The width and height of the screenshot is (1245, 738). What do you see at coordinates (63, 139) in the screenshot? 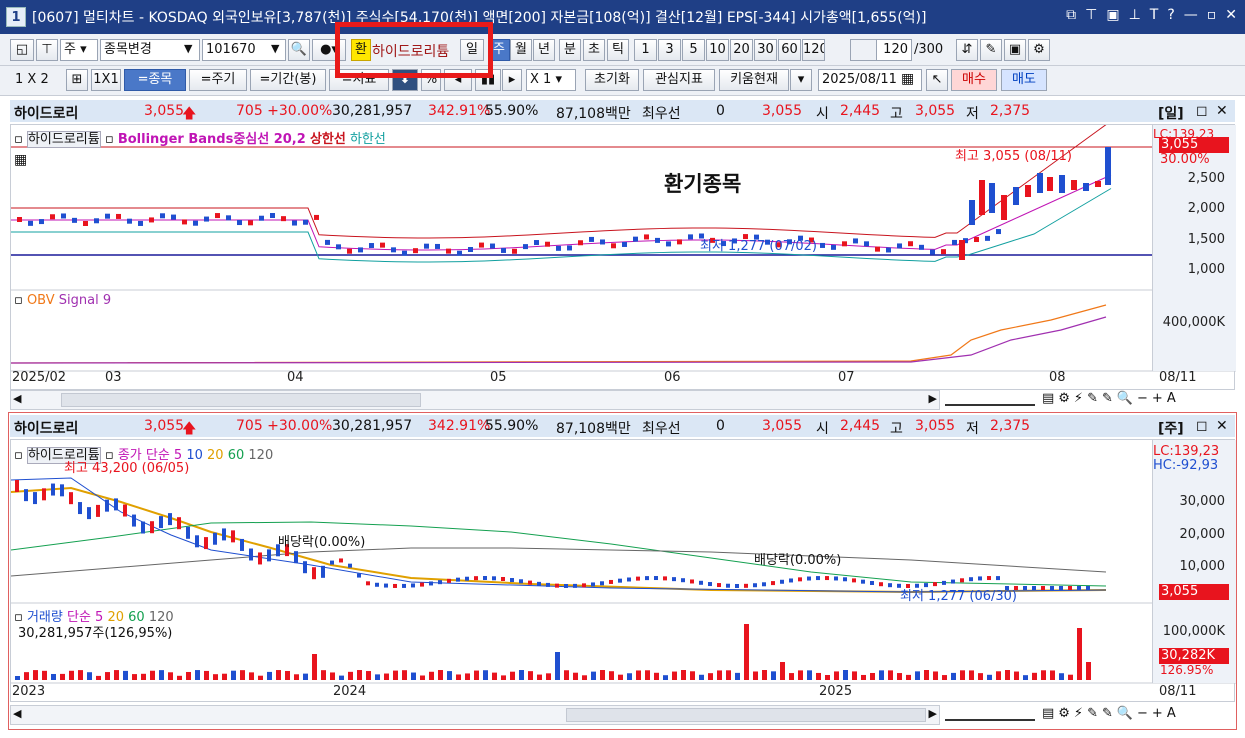
I see `legend-stock-name: 하이드로리튬` at bounding box center [63, 139].